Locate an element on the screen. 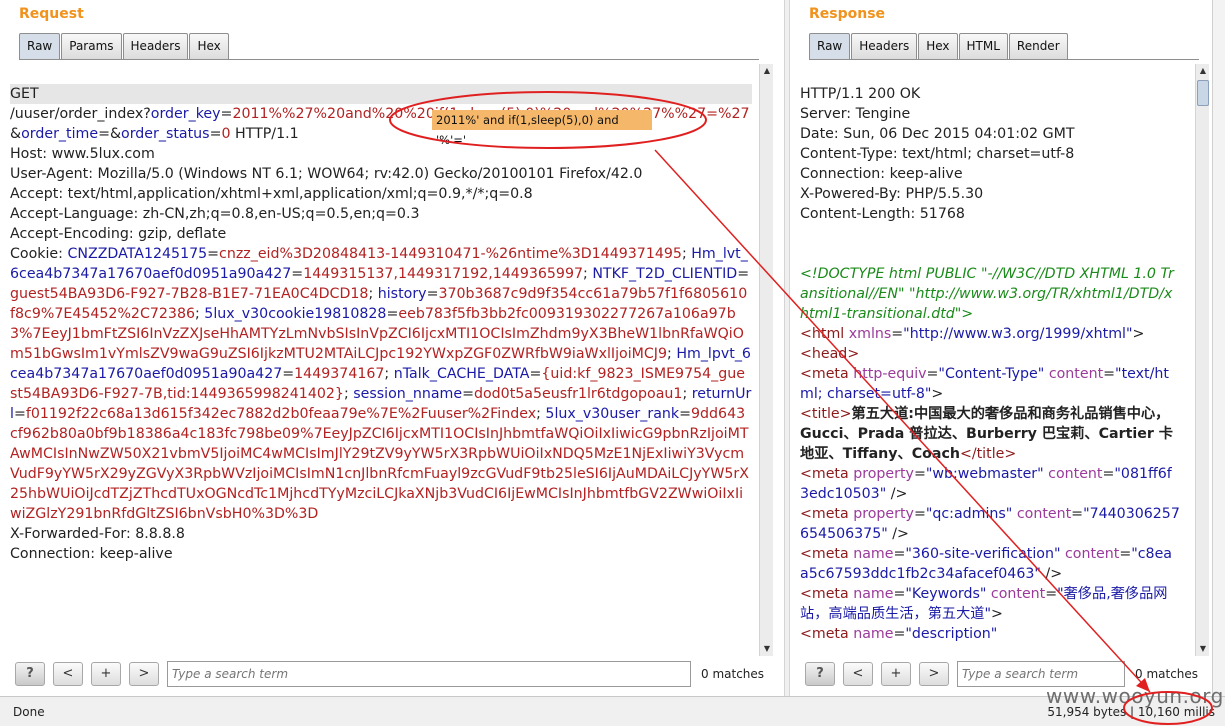 The width and height of the screenshot is (1225, 726). resp-header-line: Content-Length: 51768 is located at coordinates (882, 214).